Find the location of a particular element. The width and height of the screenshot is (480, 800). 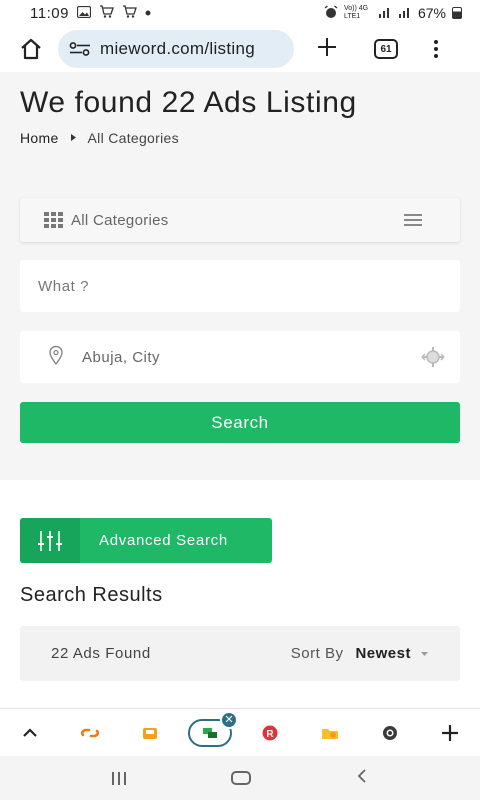

green-document-favicon is located at coordinates (210, 732).